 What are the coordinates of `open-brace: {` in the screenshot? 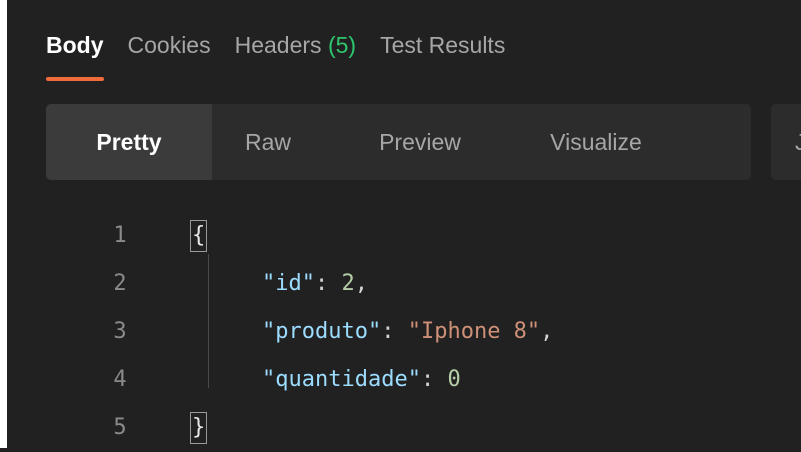 It's located at (199, 236).